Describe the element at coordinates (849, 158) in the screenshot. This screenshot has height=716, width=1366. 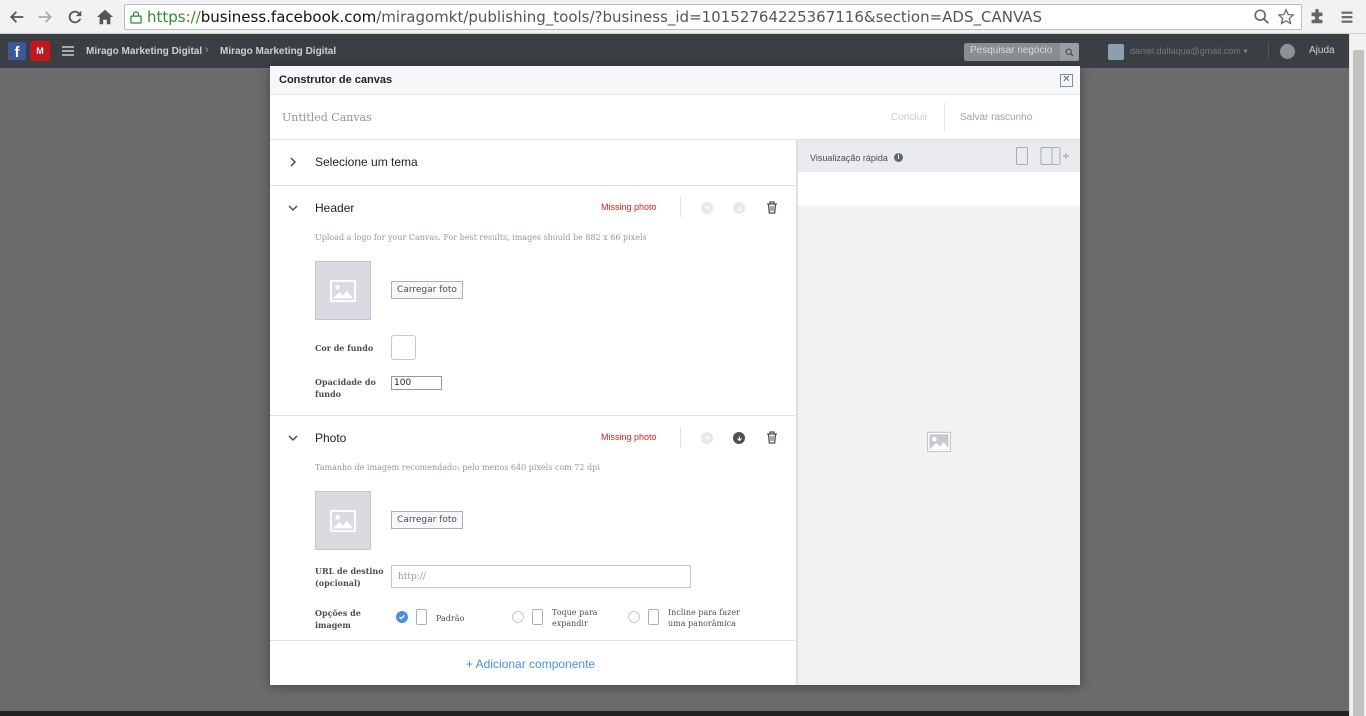
I see `preview-title: Visualização rápida` at that location.